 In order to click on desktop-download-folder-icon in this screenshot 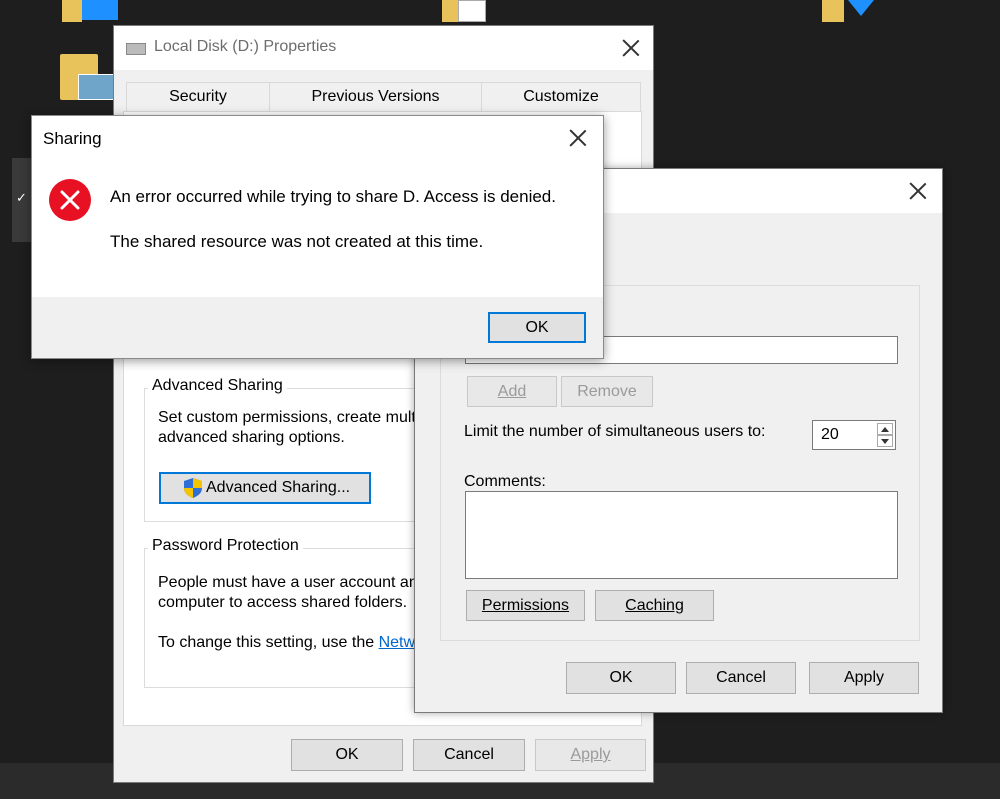, I will do `click(850, 12)`.